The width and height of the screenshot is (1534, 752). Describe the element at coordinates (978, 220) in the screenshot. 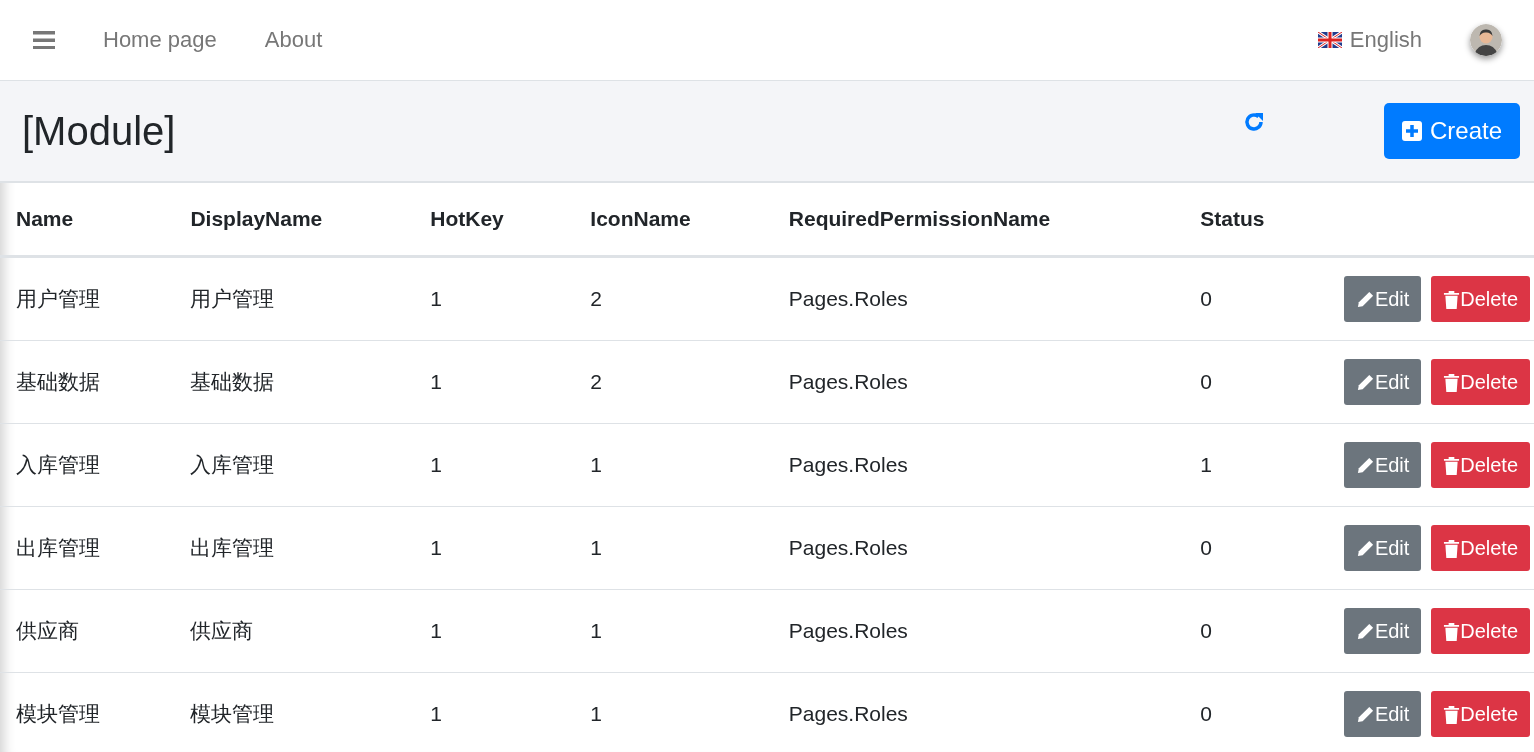

I see `column-header: RequiredPermissionName` at that location.